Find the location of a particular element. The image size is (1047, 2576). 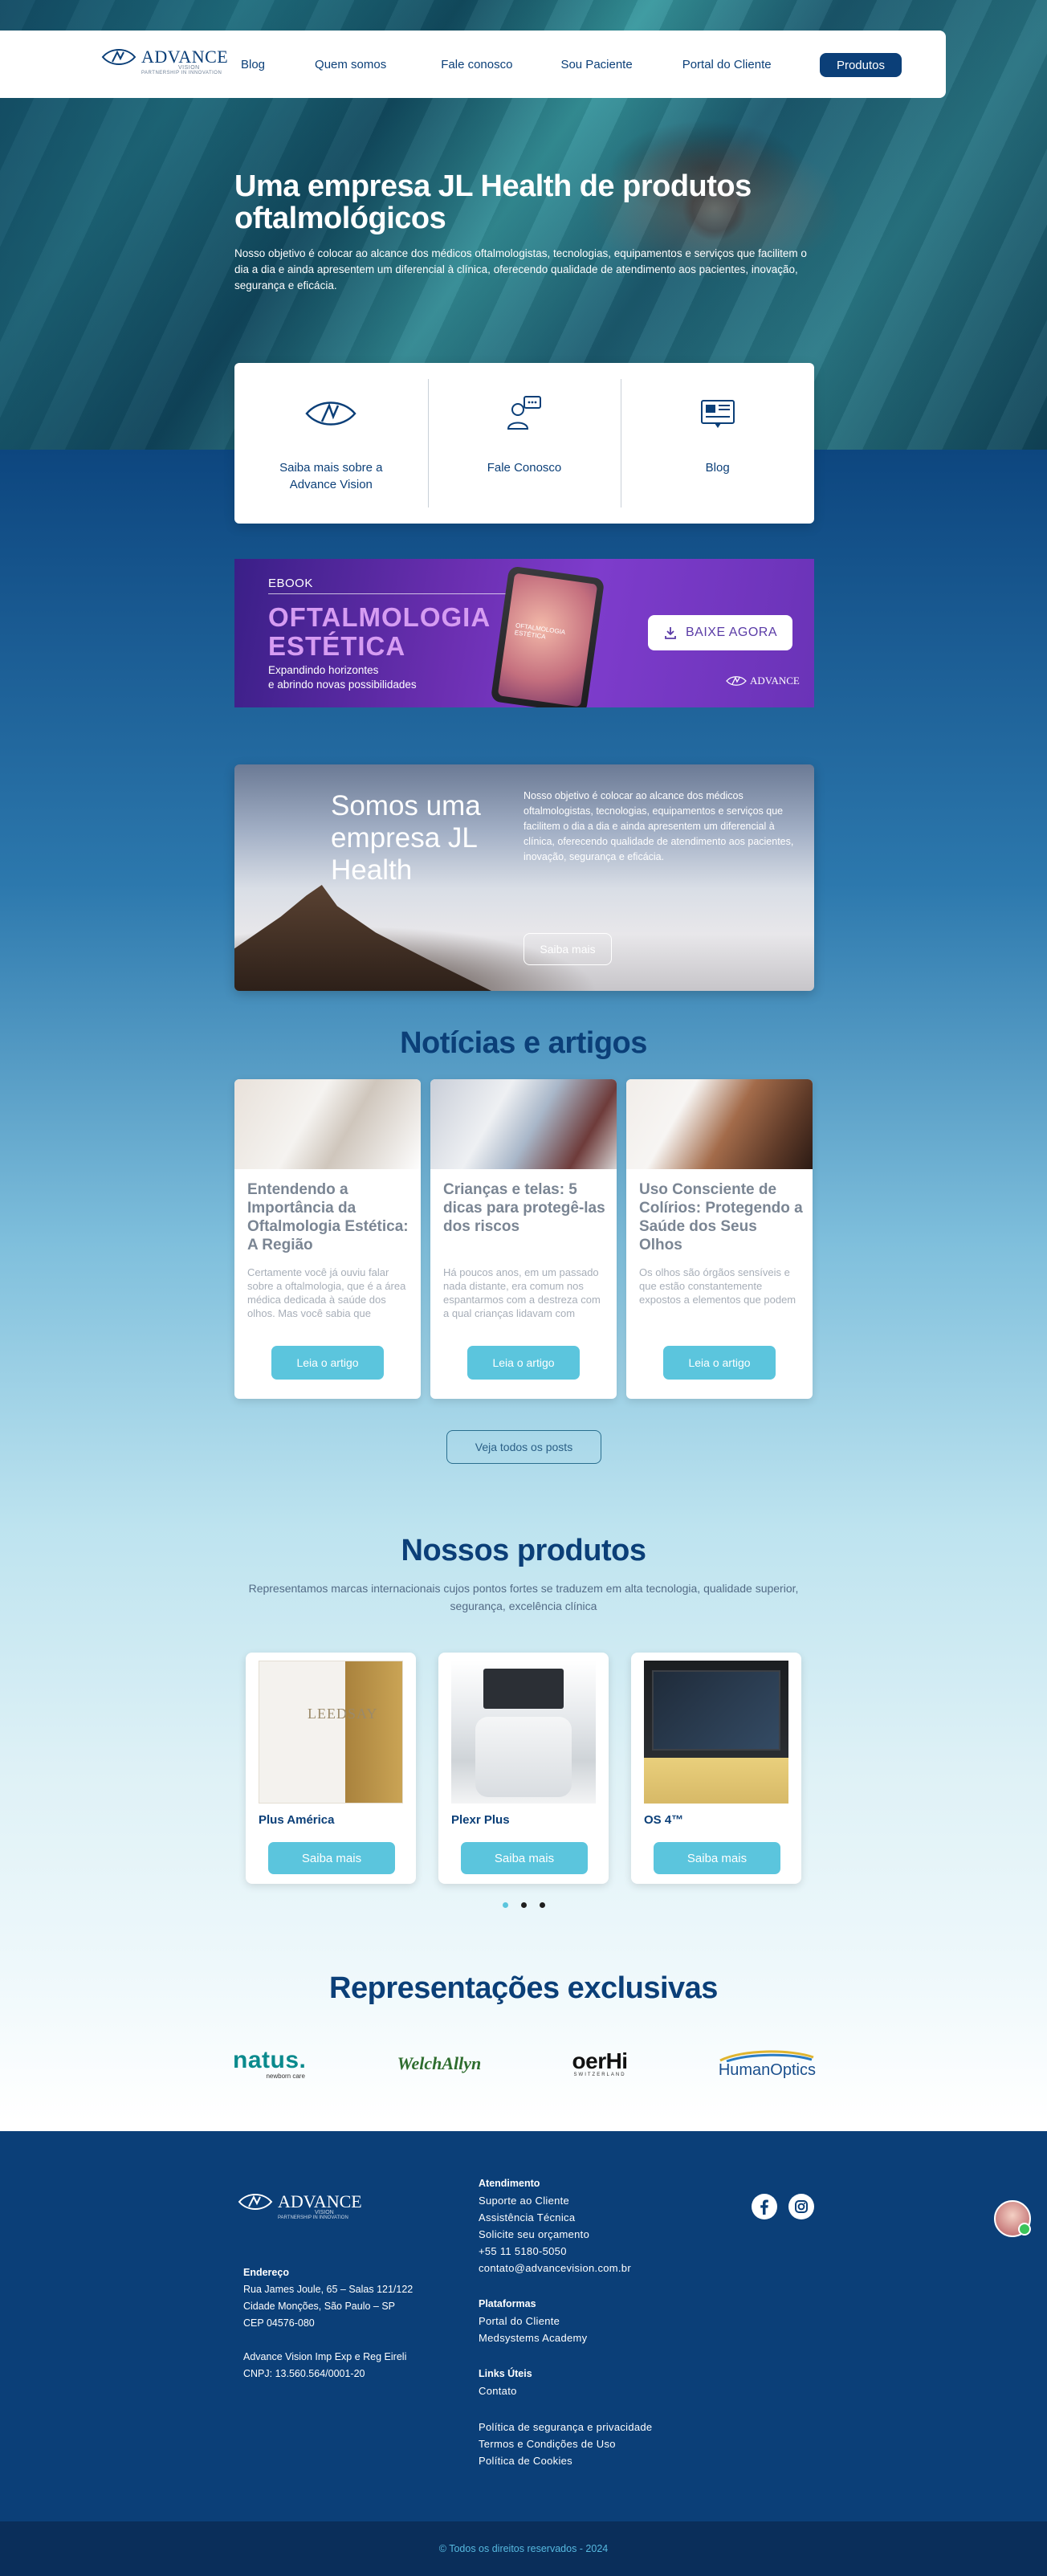

produtos-button: Produtos is located at coordinates (861, 65).